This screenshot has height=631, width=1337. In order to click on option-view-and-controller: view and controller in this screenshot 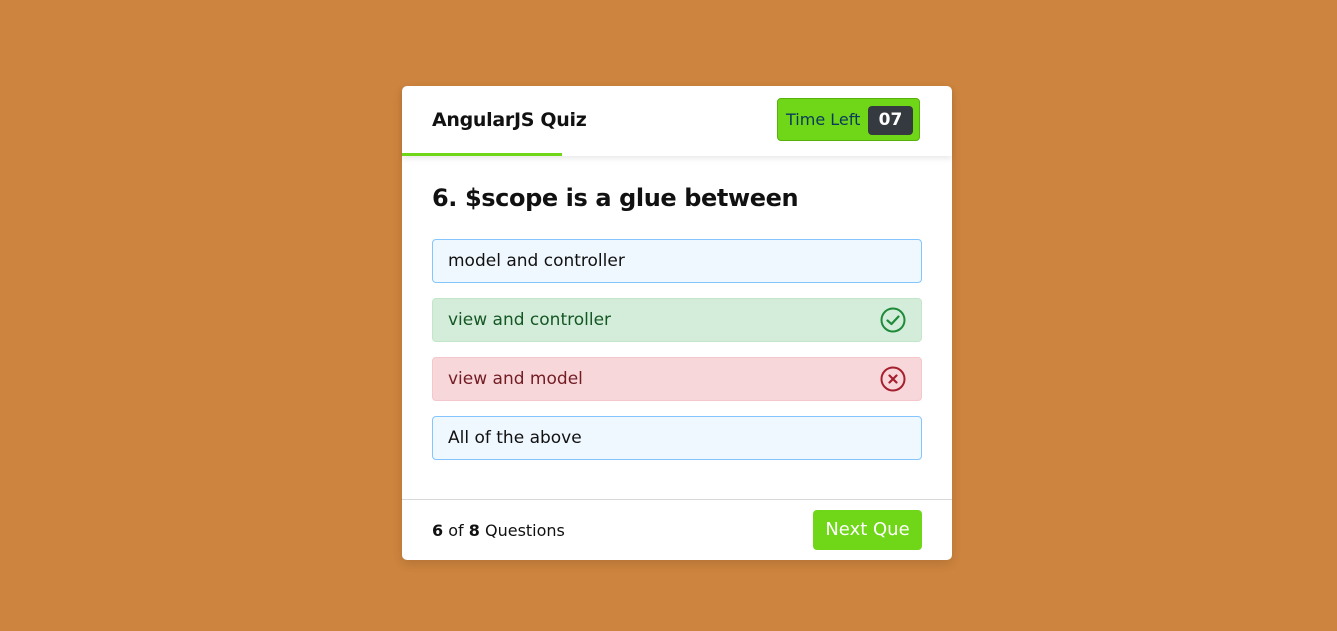, I will do `click(677, 320)`.